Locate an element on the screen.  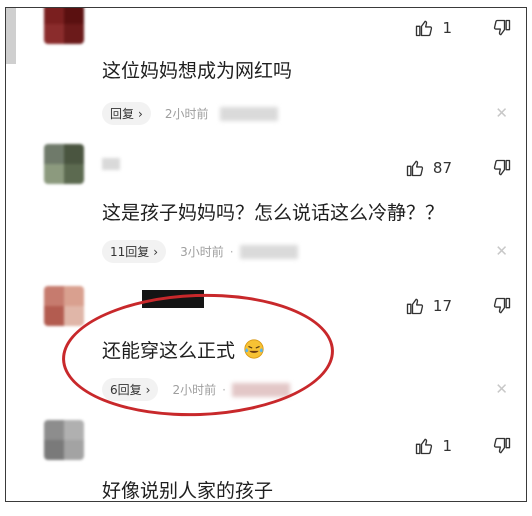
reply-label: 11回复 is located at coordinates (130, 252).